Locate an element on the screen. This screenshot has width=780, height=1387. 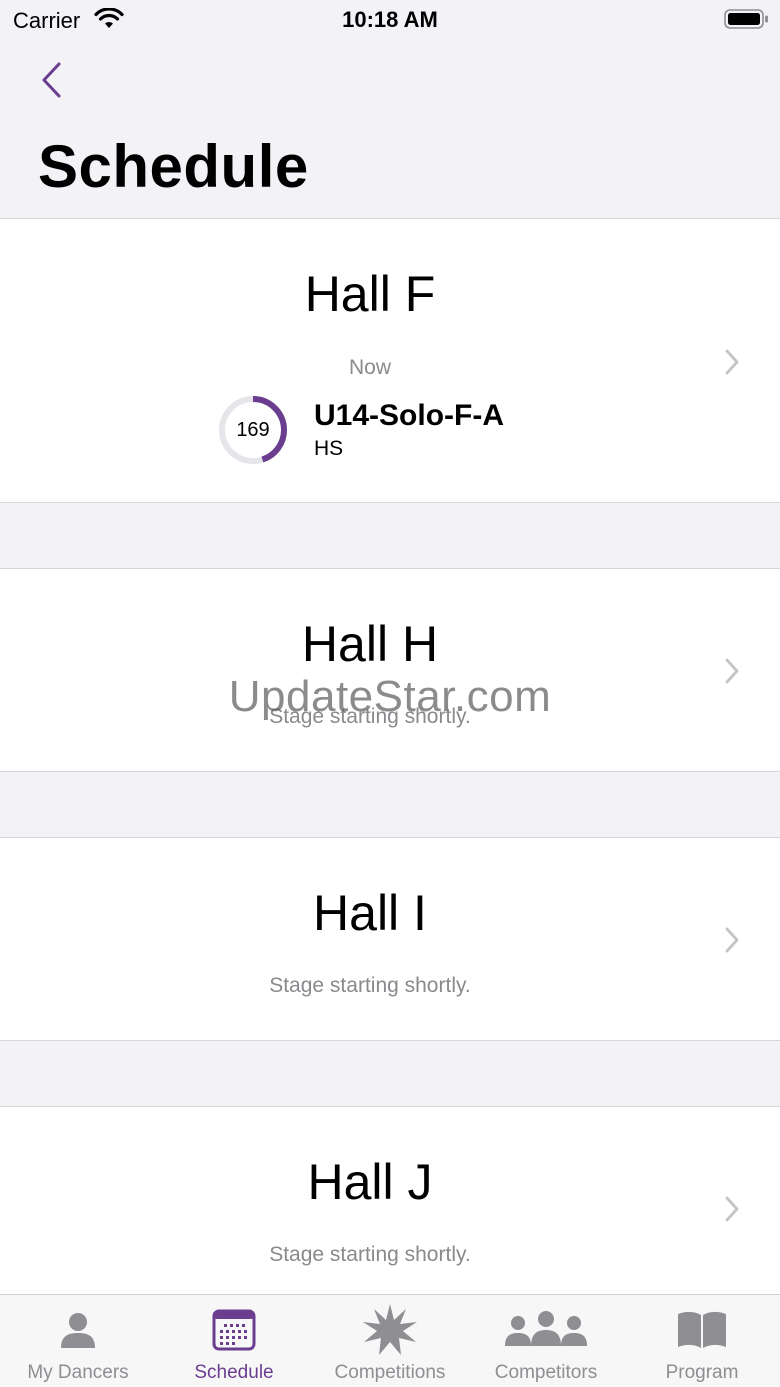
performance-number: 169 is located at coordinates (253, 430).